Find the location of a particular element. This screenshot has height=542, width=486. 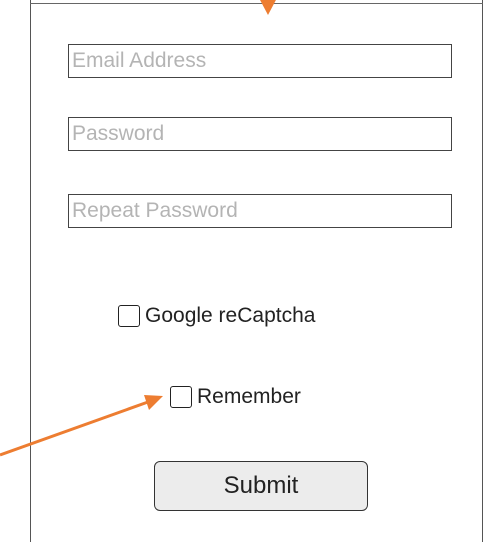

form-top-border is located at coordinates (256, 3).